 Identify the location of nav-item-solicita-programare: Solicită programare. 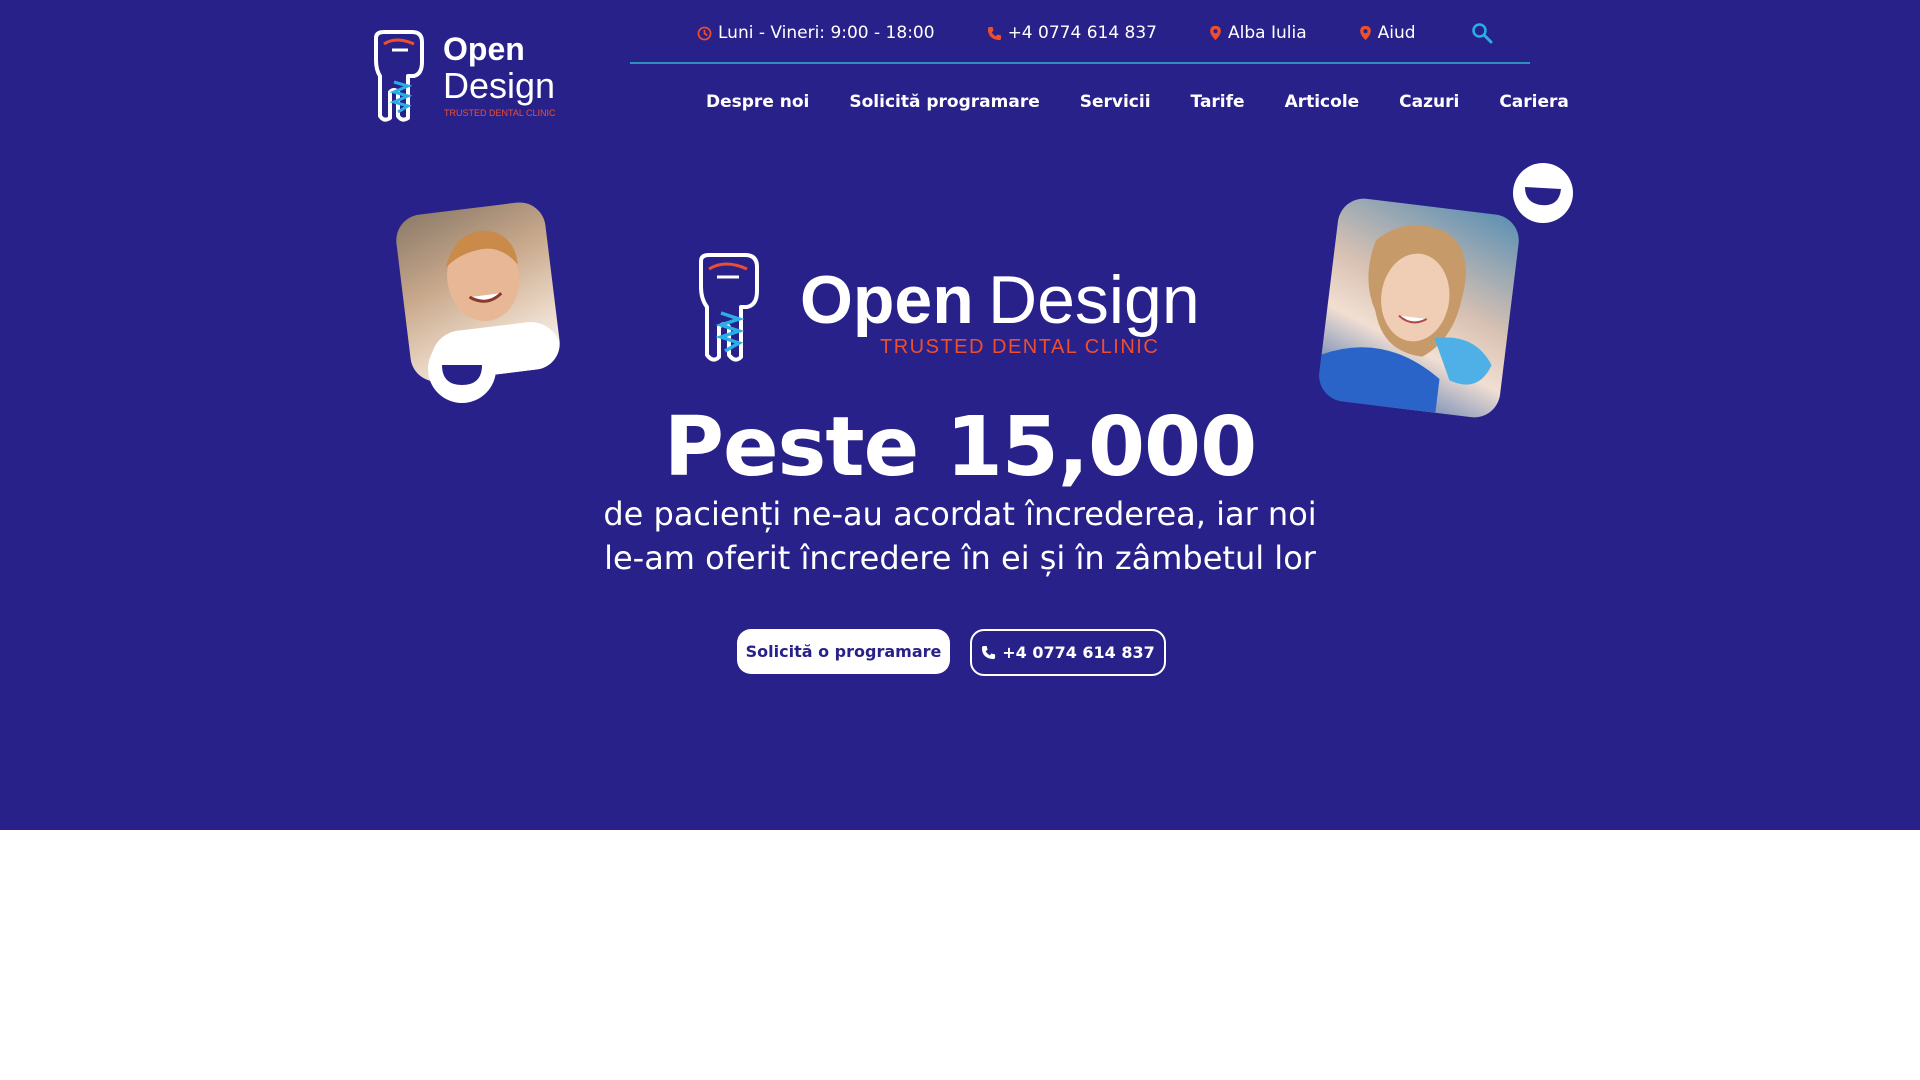
(944, 102).